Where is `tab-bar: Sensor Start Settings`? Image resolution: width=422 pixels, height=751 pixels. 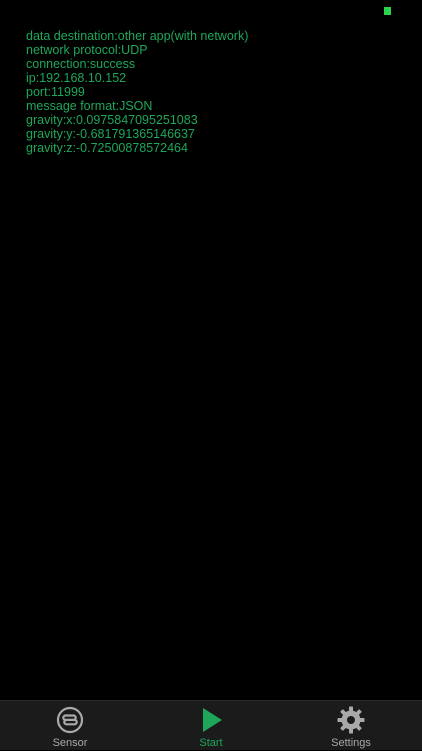
tab-bar: Sensor Start Settings is located at coordinates (211, 725).